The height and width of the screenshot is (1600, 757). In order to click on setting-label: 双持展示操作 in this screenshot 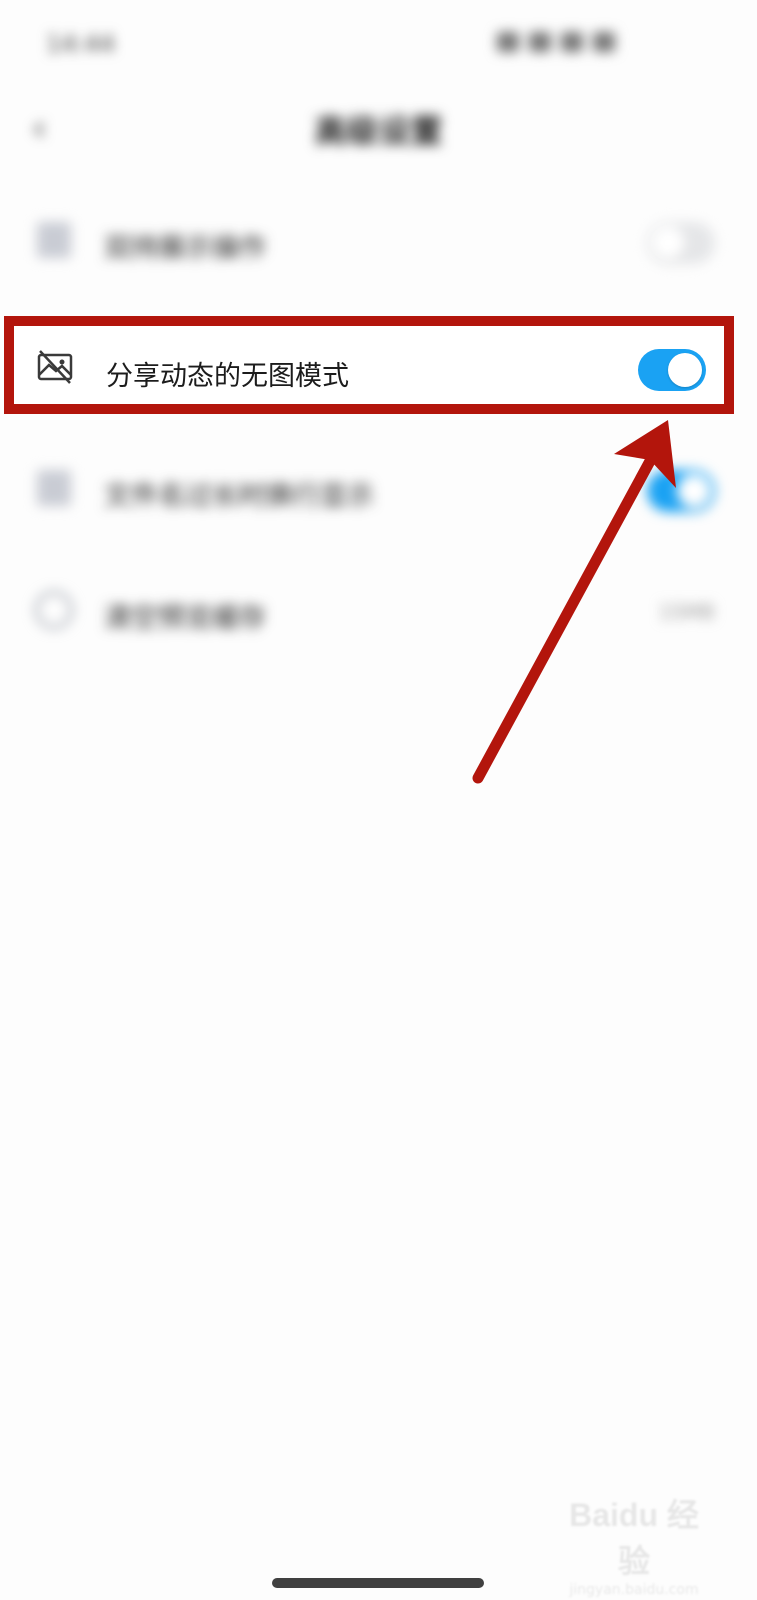, I will do `click(185, 248)`.